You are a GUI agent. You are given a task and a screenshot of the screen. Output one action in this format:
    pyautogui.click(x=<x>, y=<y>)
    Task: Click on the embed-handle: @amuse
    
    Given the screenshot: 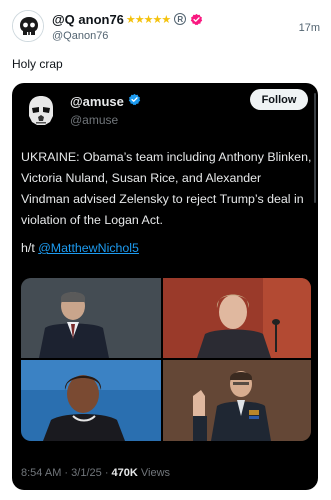 What is the action you would take?
    pyautogui.click(x=105, y=120)
    